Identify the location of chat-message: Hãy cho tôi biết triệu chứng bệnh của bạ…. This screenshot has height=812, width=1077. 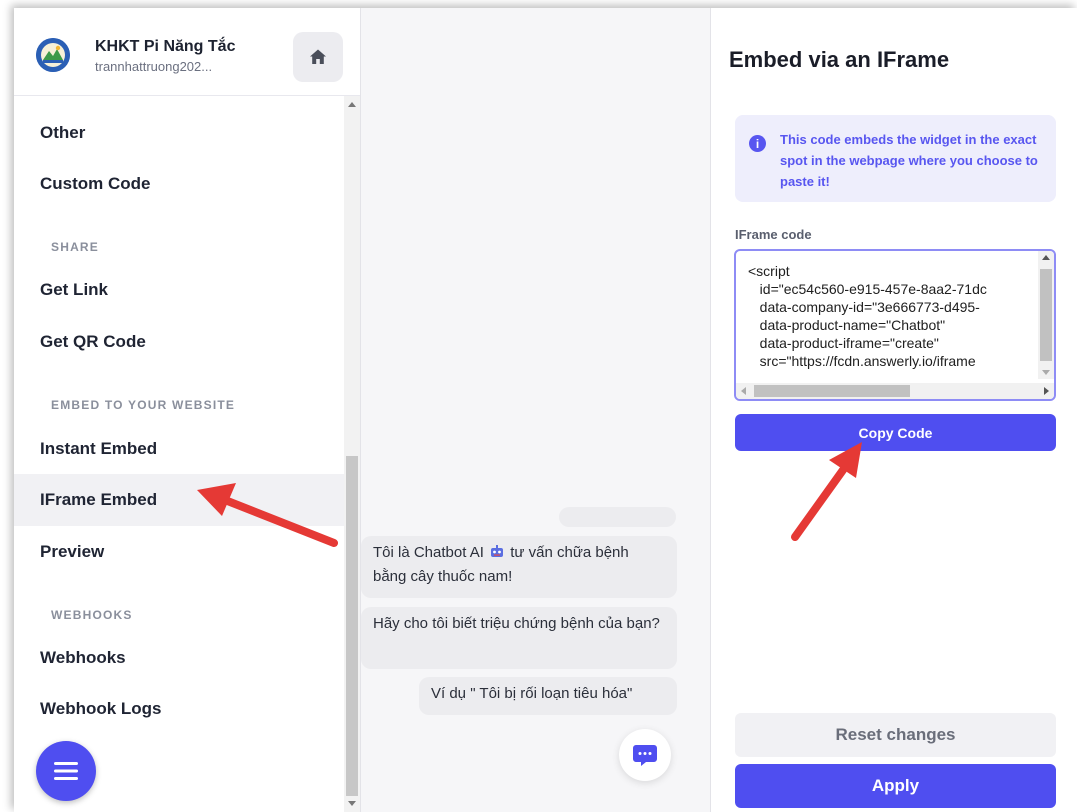
(519, 638).